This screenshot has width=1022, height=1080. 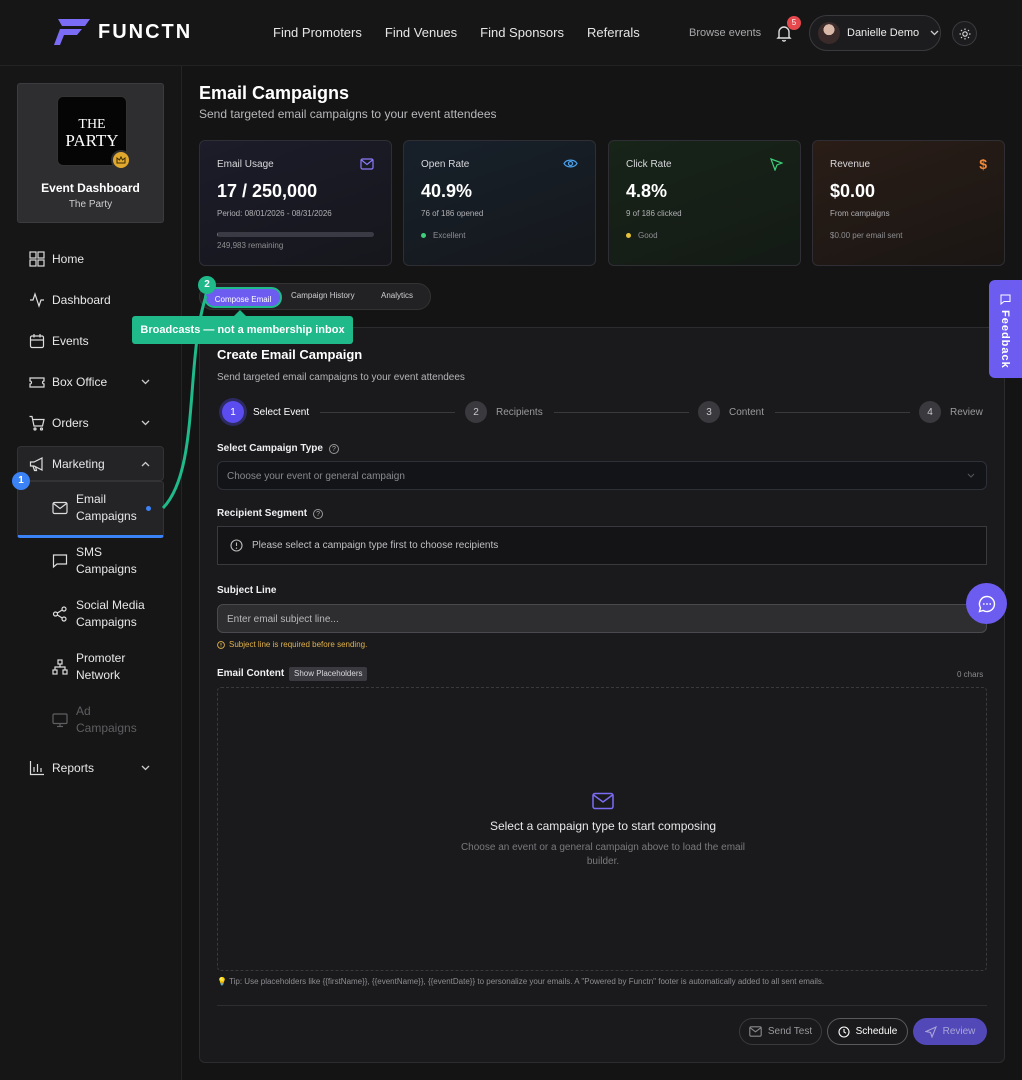 I want to click on send-test-button: Send Test, so click(x=780, y=1031).